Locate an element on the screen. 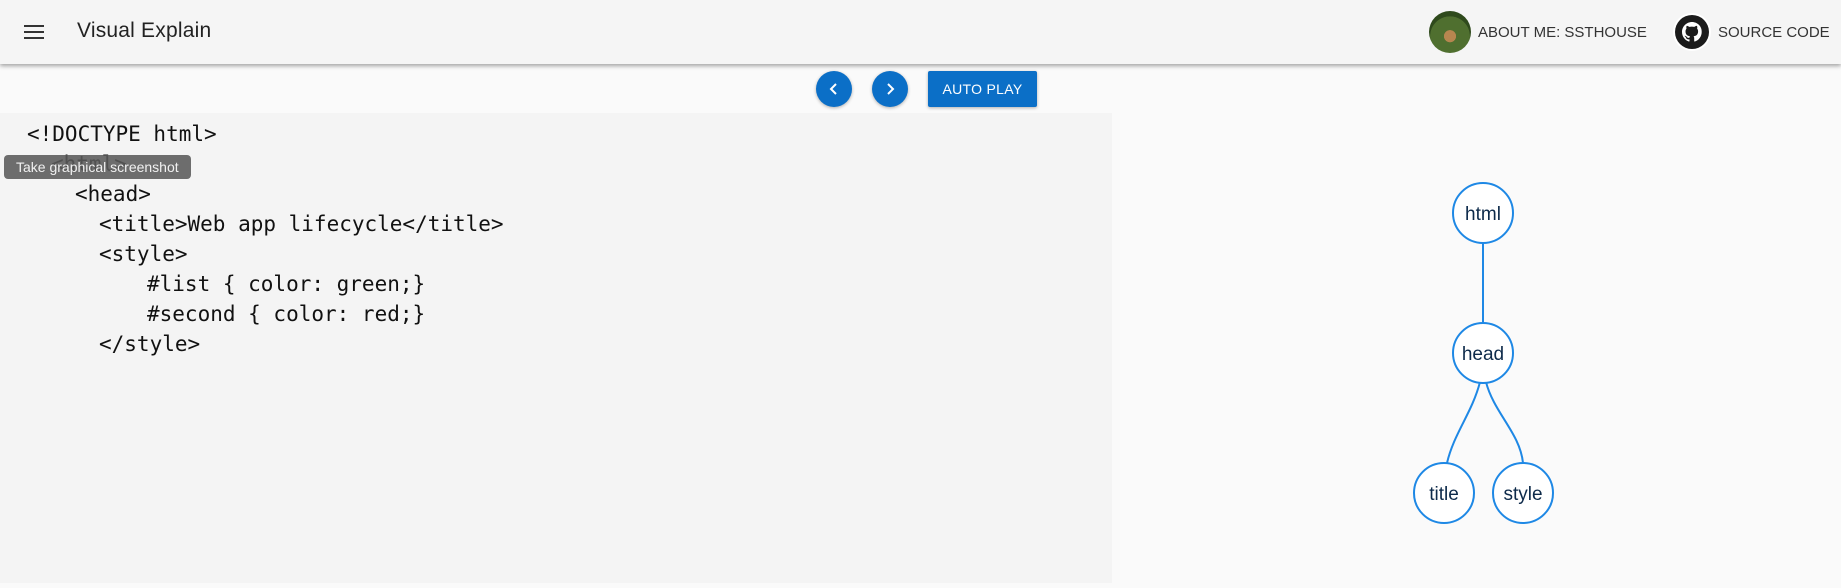 Image resolution: width=1841 pixels, height=588 pixels. svg-text: title is located at coordinates (1444, 494).